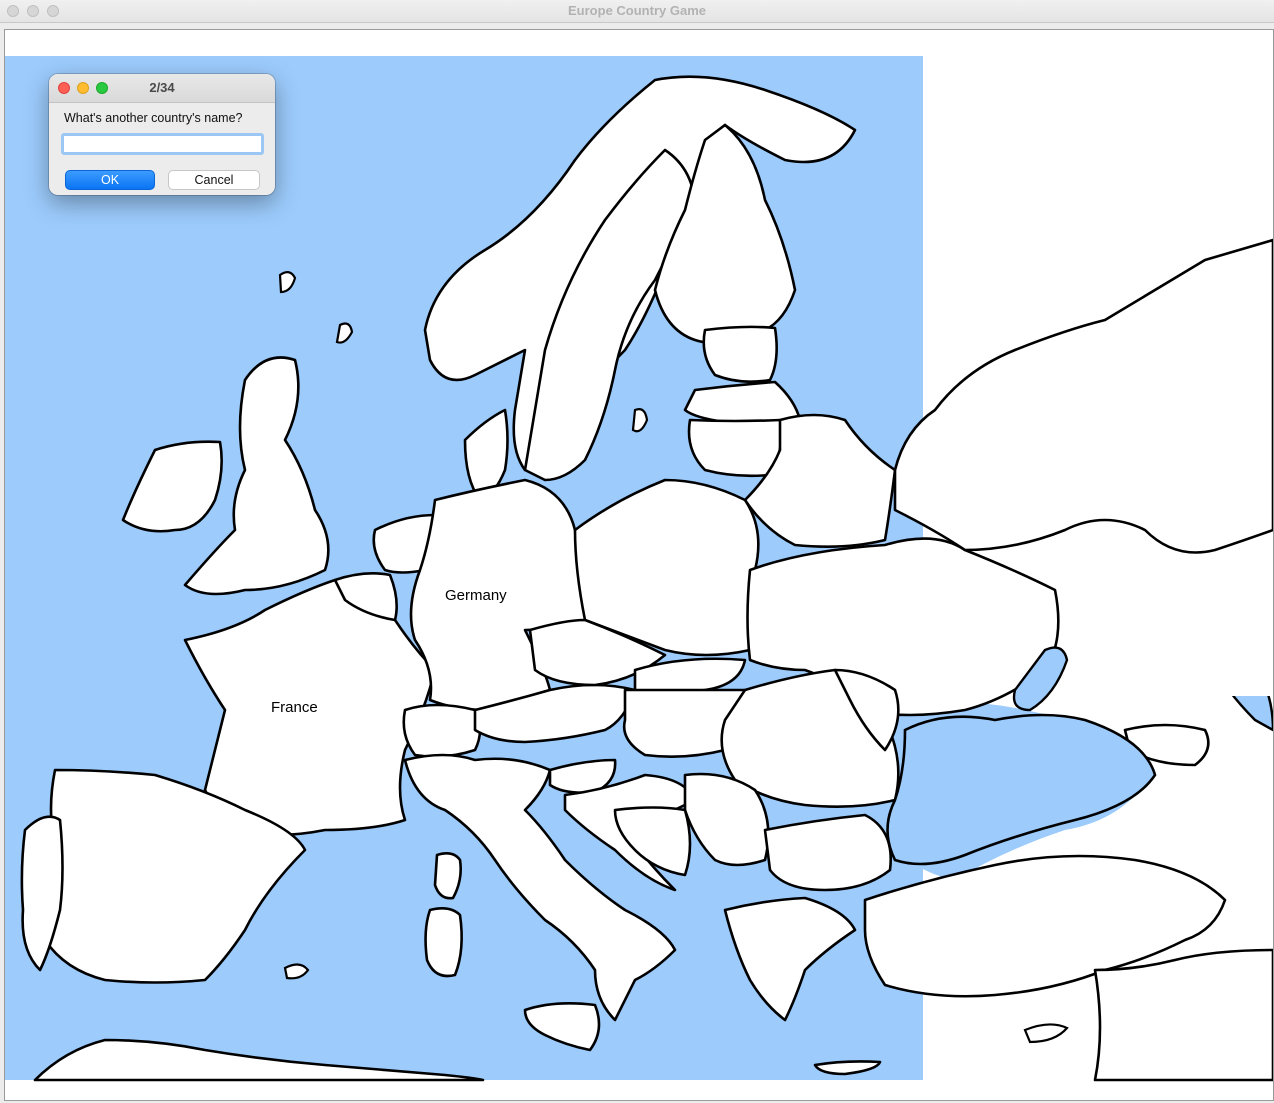  What do you see at coordinates (443, 942) in the screenshot?
I see `country-sardinia` at bounding box center [443, 942].